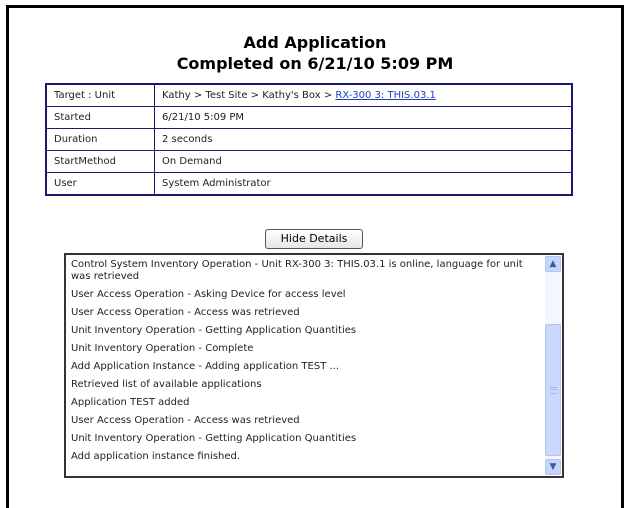 Image resolution: width=626 pixels, height=508 pixels. What do you see at coordinates (363, 117) in the screenshot?
I see `started-value: 6/21/10 5:09 PM` at bounding box center [363, 117].